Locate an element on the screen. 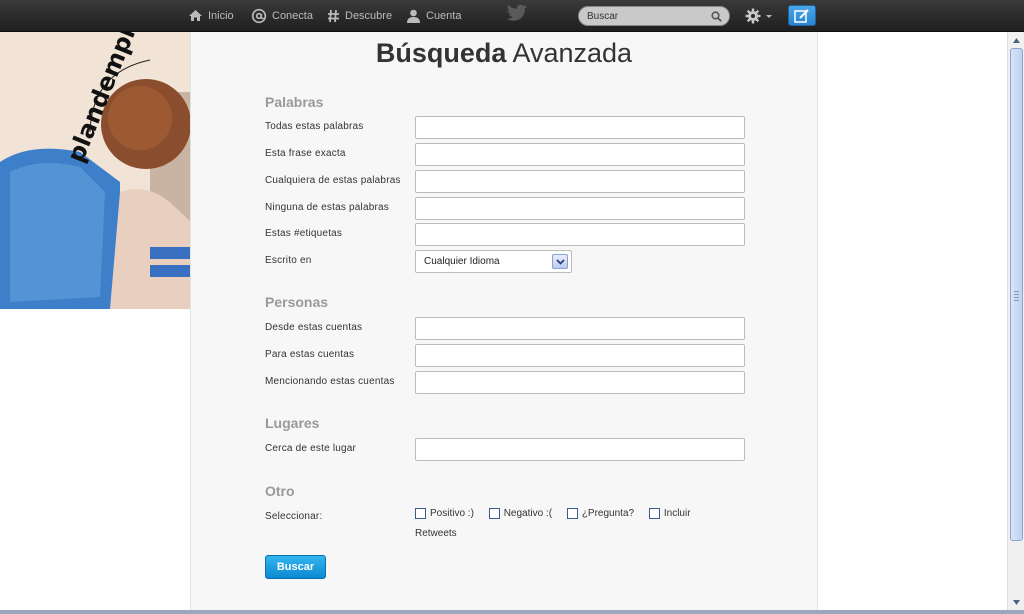 This screenshot has height=614, width=1024. page-title-bold: Búsqueda is located at coordinates (441, 53).